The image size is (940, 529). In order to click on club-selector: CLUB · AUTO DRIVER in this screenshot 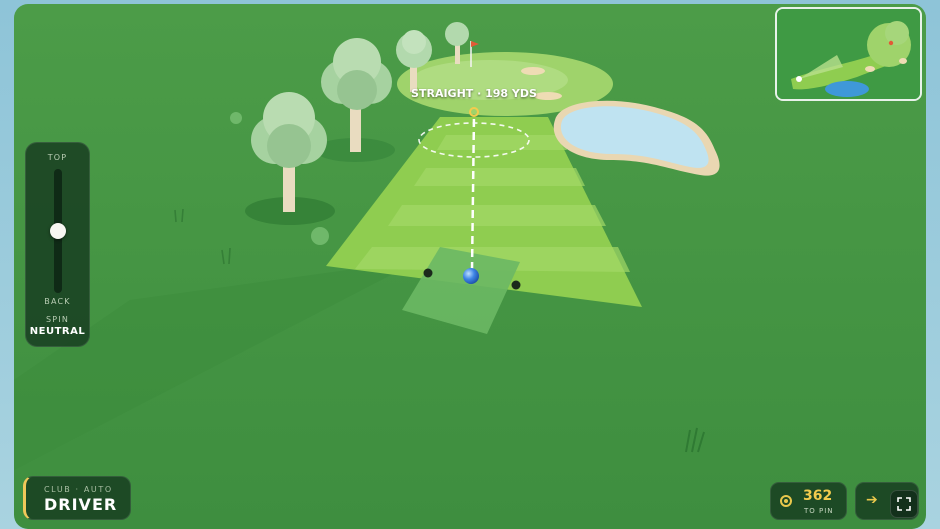, I will do `click(77, 498)`.